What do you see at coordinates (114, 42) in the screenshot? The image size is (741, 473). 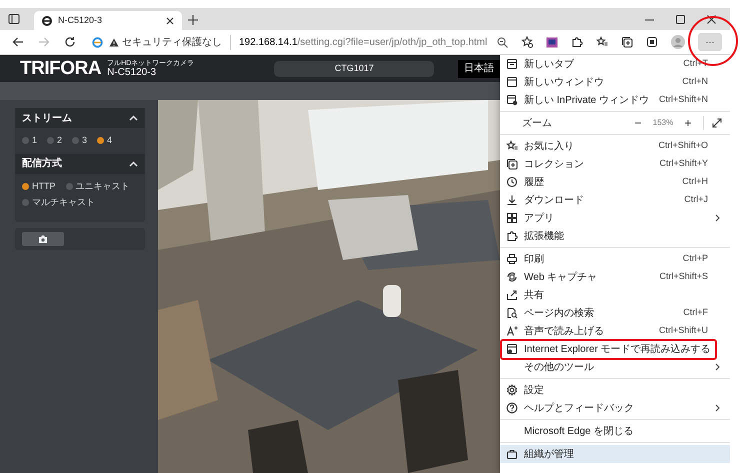 I see `warning-icon` at bounding box center [114, 42].